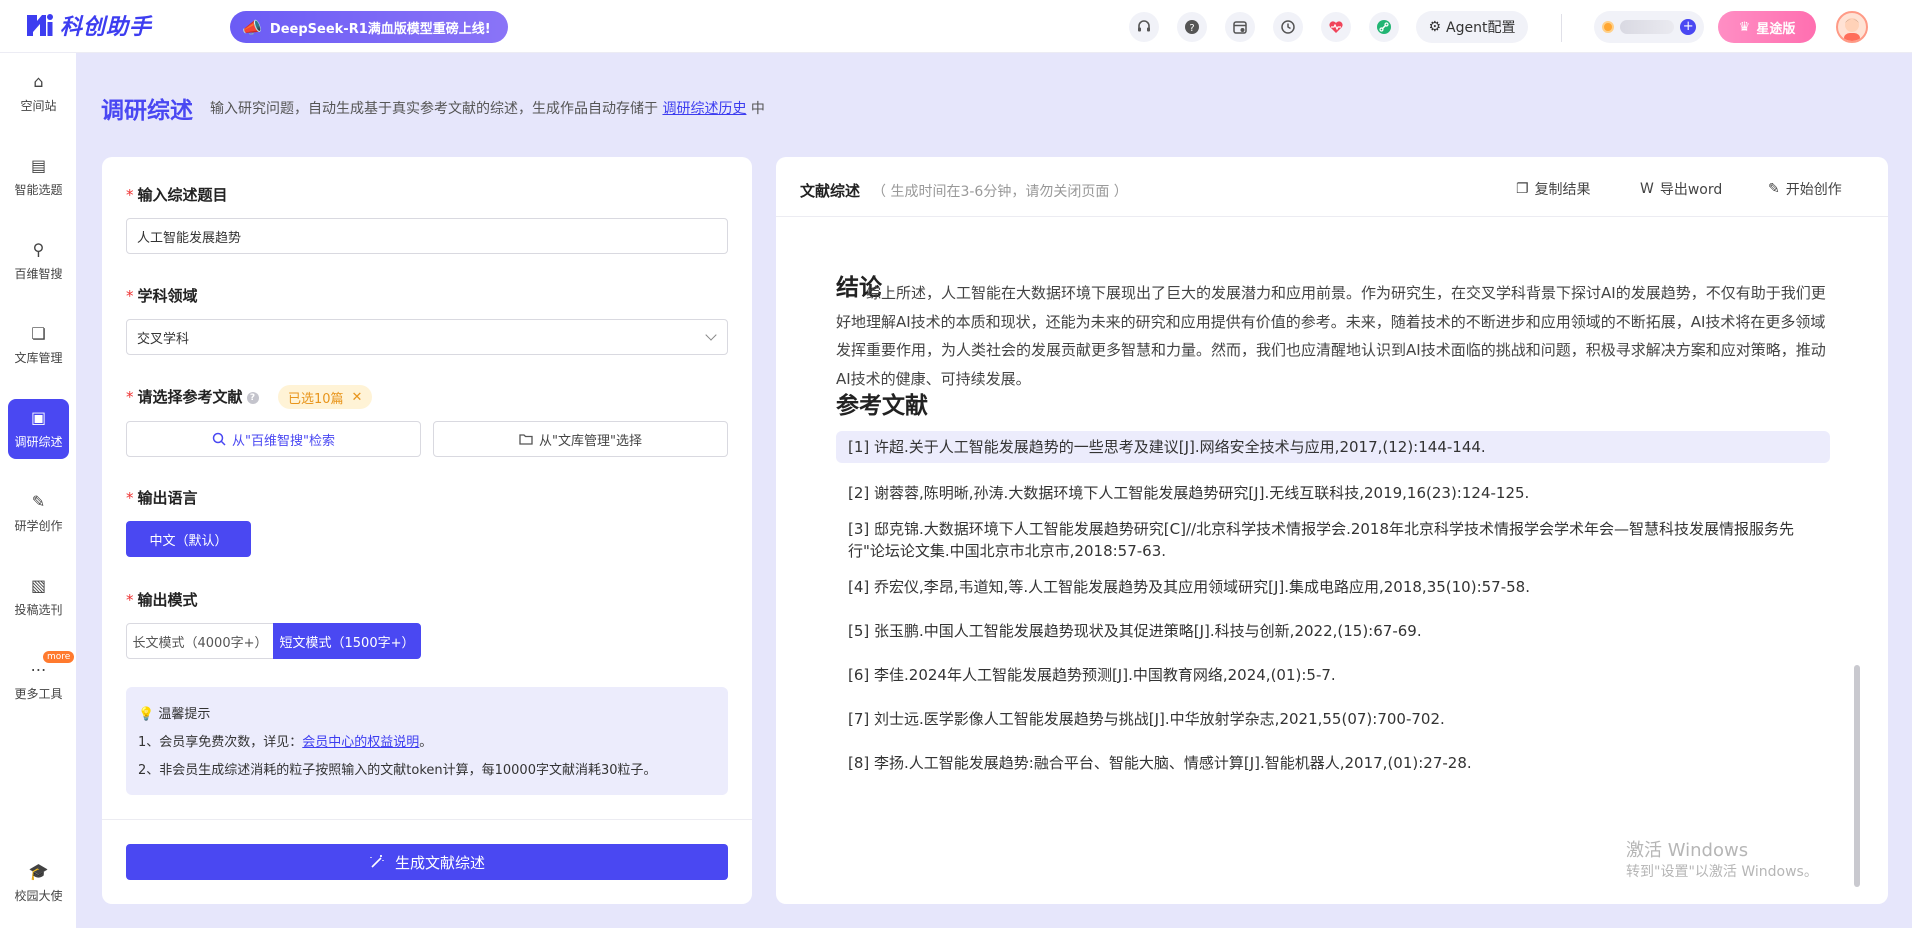  Describe the element at coordinates (38, 273) in the screenshot. I see `sidebar-item-label: 百维智搜` at that location.